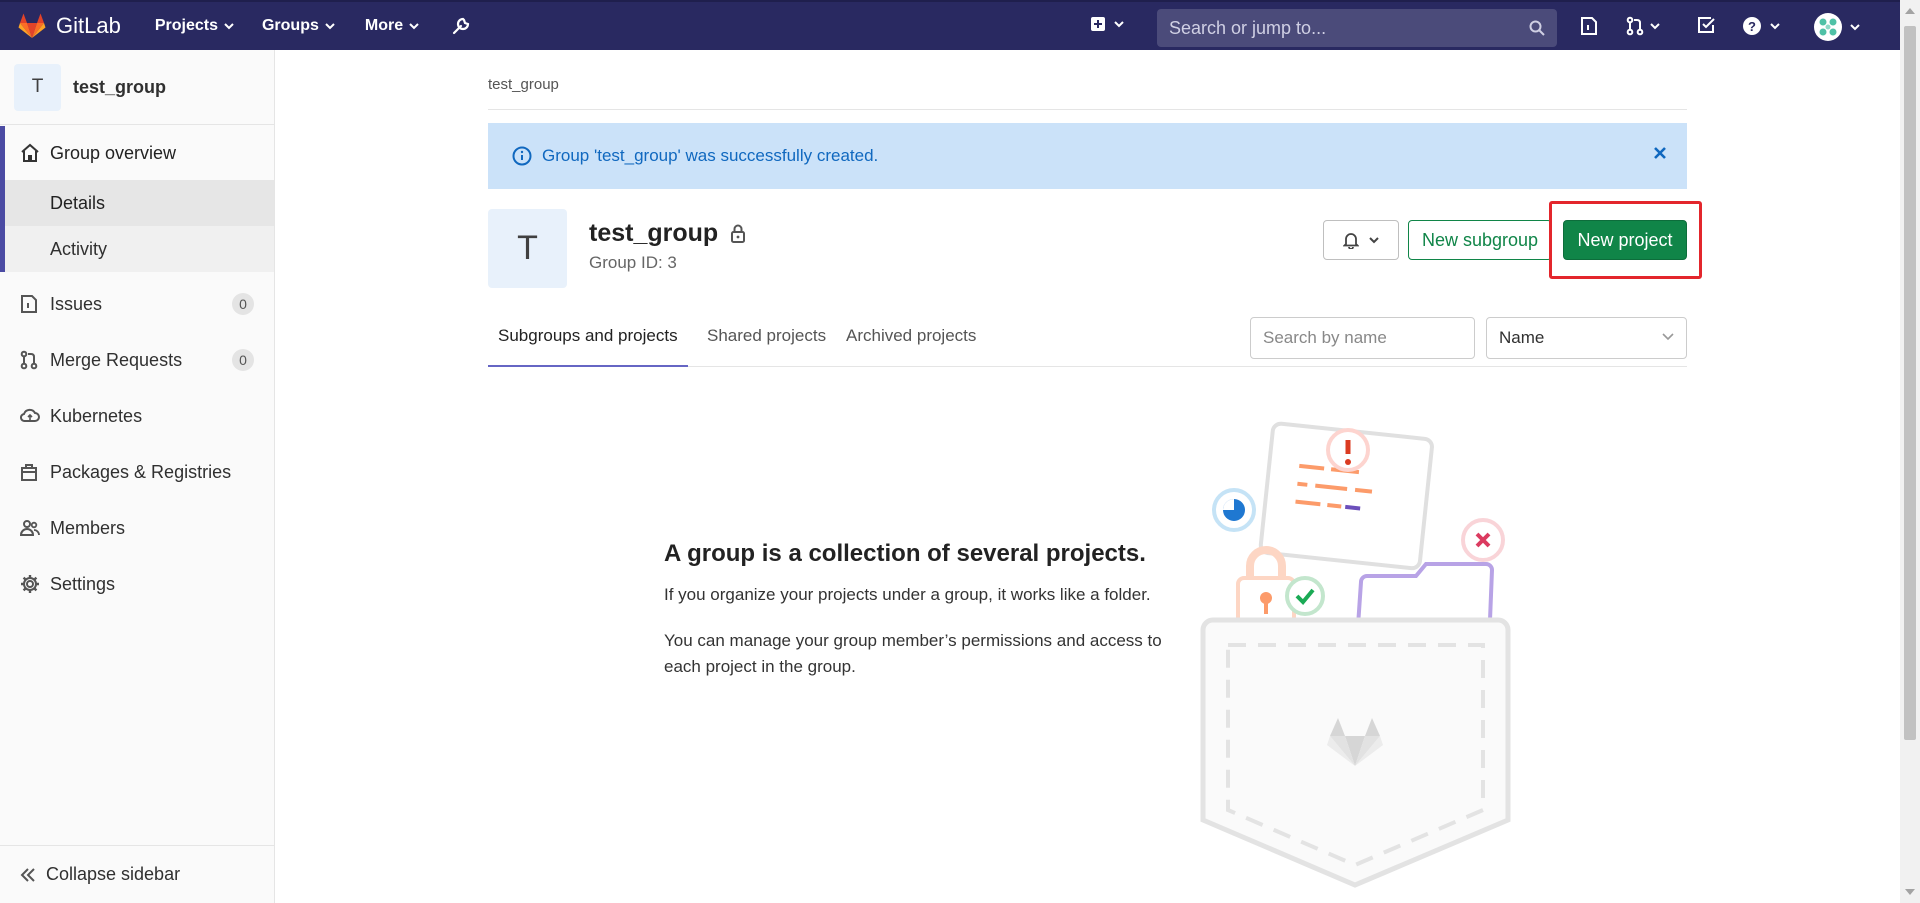 The width and height of the screenshot is (1920, 903). I want to click on nav-groups: Groups, so click(298, 26).